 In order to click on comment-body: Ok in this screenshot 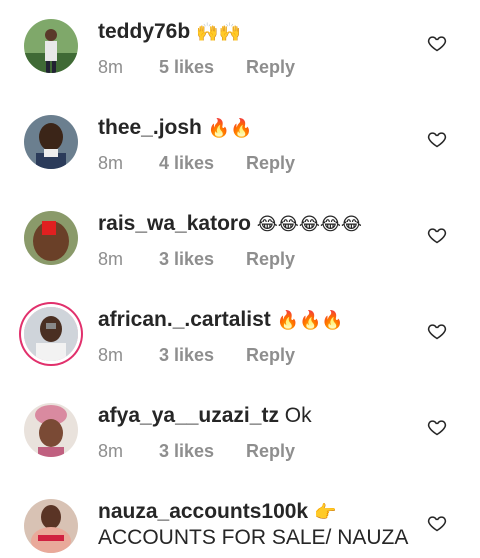, I will do `click(298, 415)`.